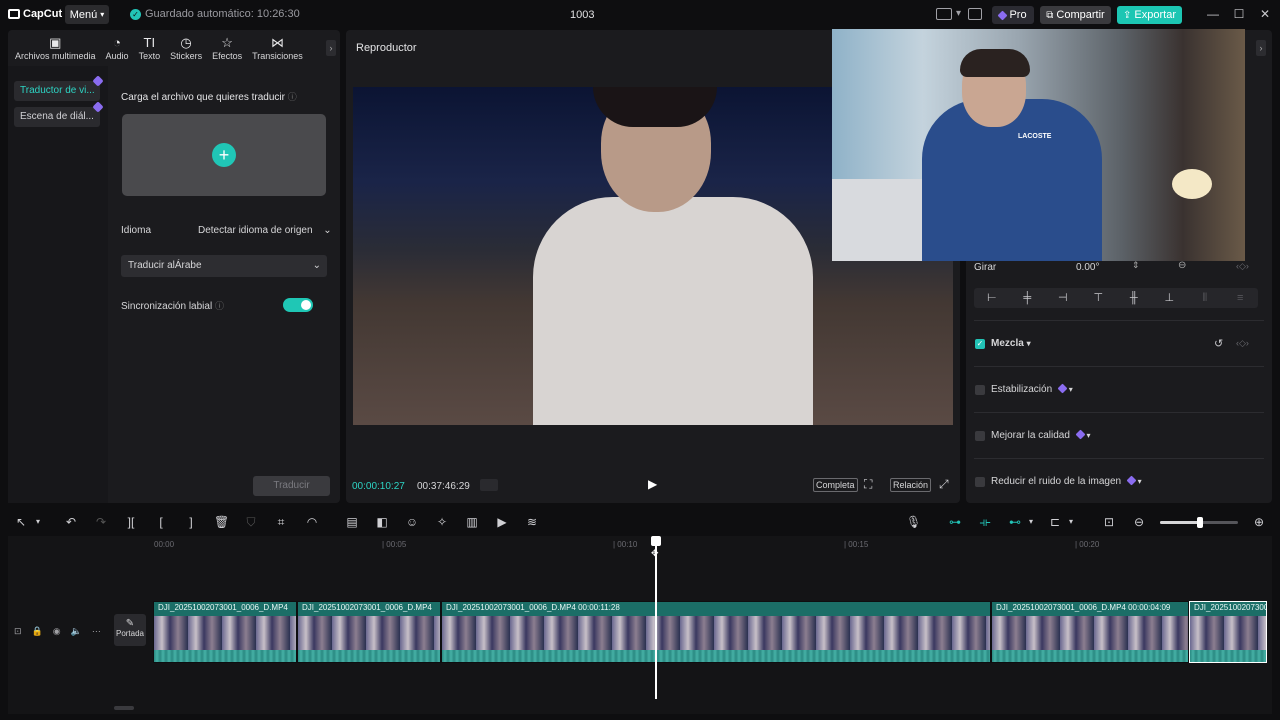  What do you see at coordinates (944, 14) in the screenshot?
I see `layout-icon` at bounding box center [944, 14].